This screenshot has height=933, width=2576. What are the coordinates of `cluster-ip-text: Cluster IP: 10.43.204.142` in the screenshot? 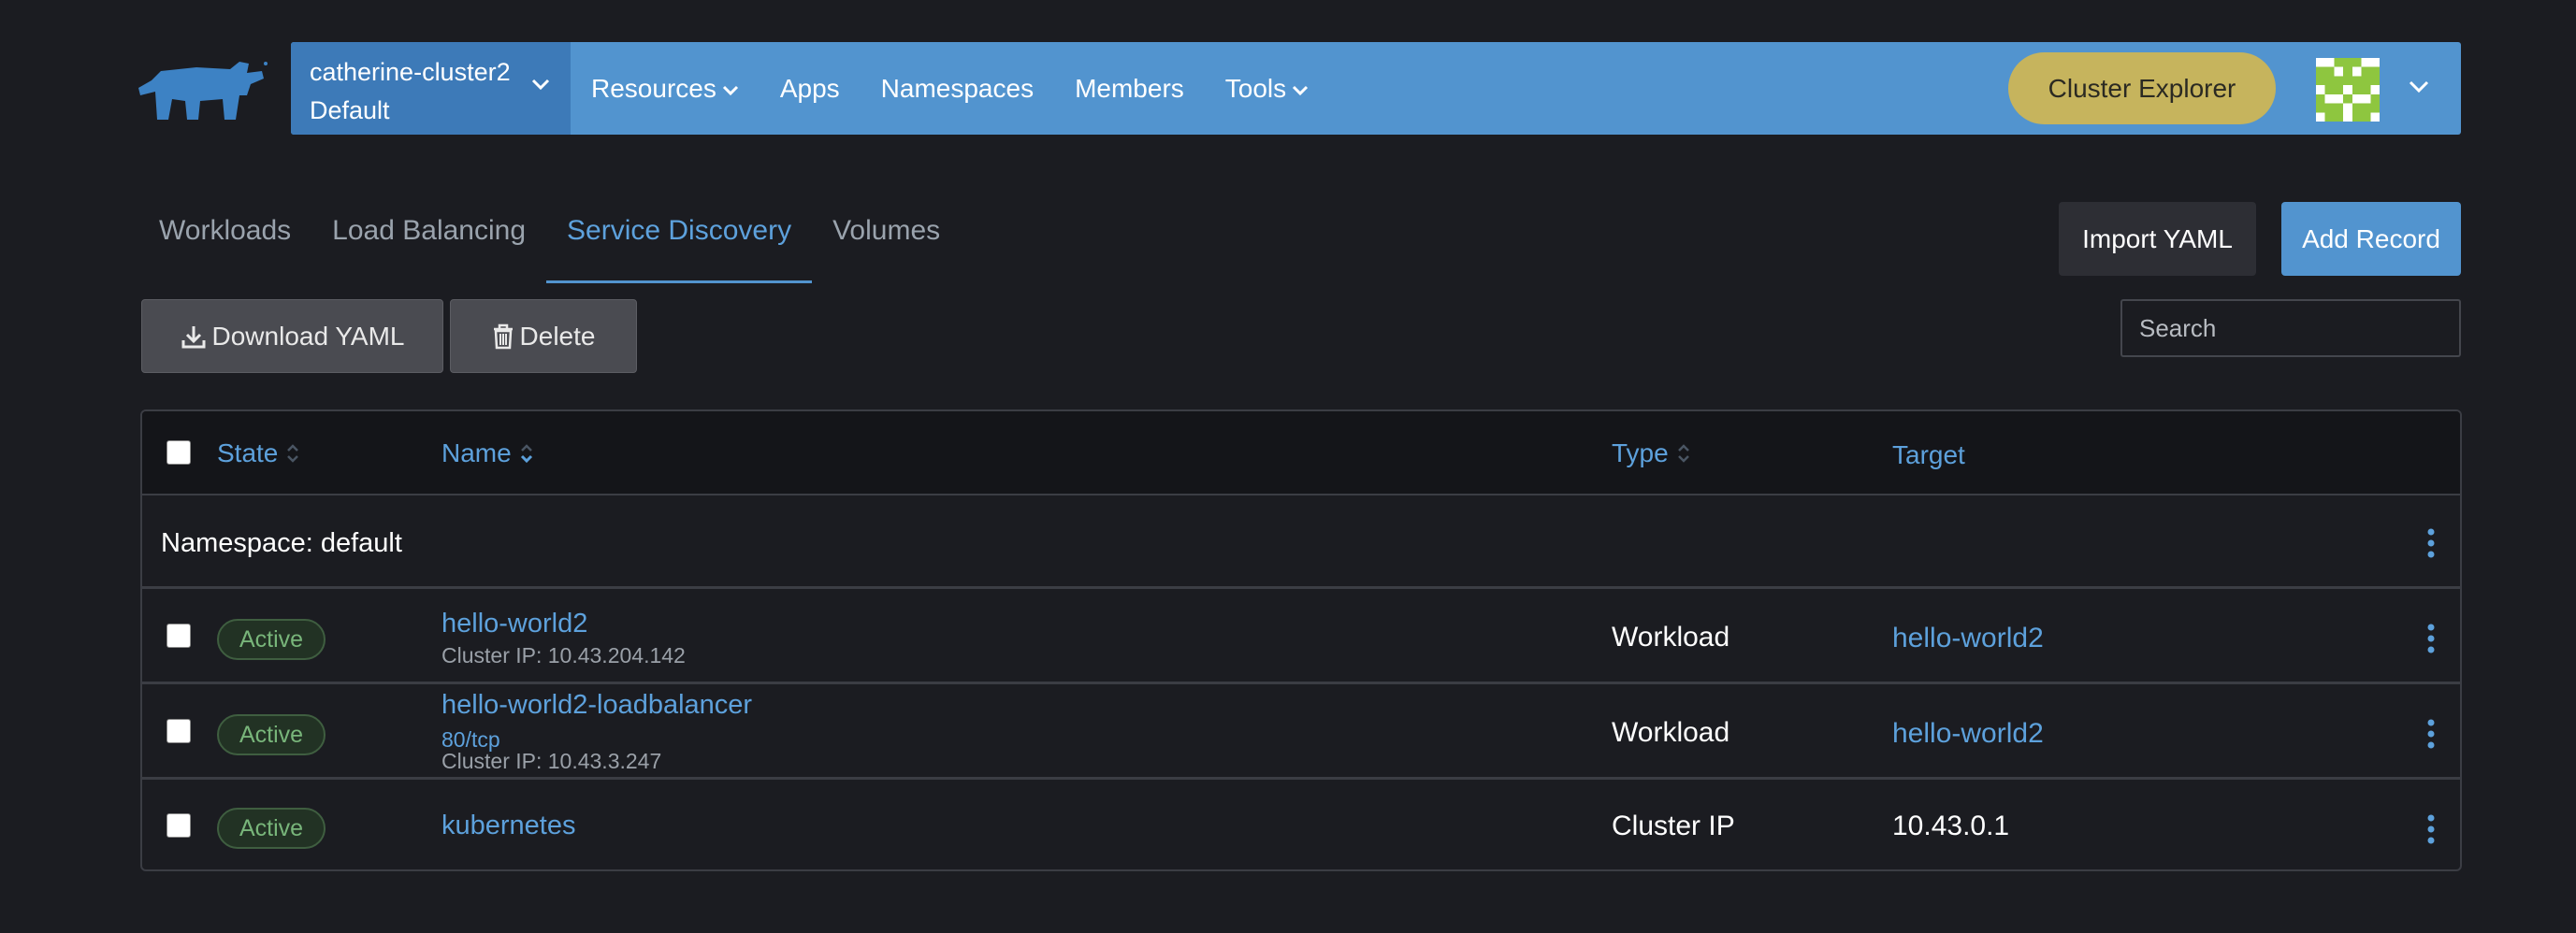 It's located at (563, 655).